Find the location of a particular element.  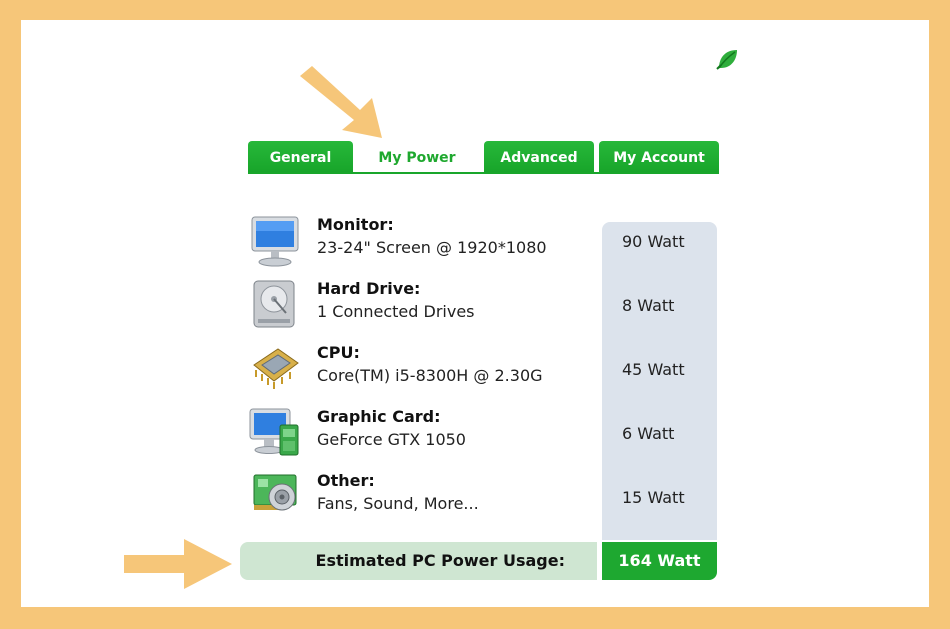

tab-my-account: My Account is located at coordinates (659, 157).